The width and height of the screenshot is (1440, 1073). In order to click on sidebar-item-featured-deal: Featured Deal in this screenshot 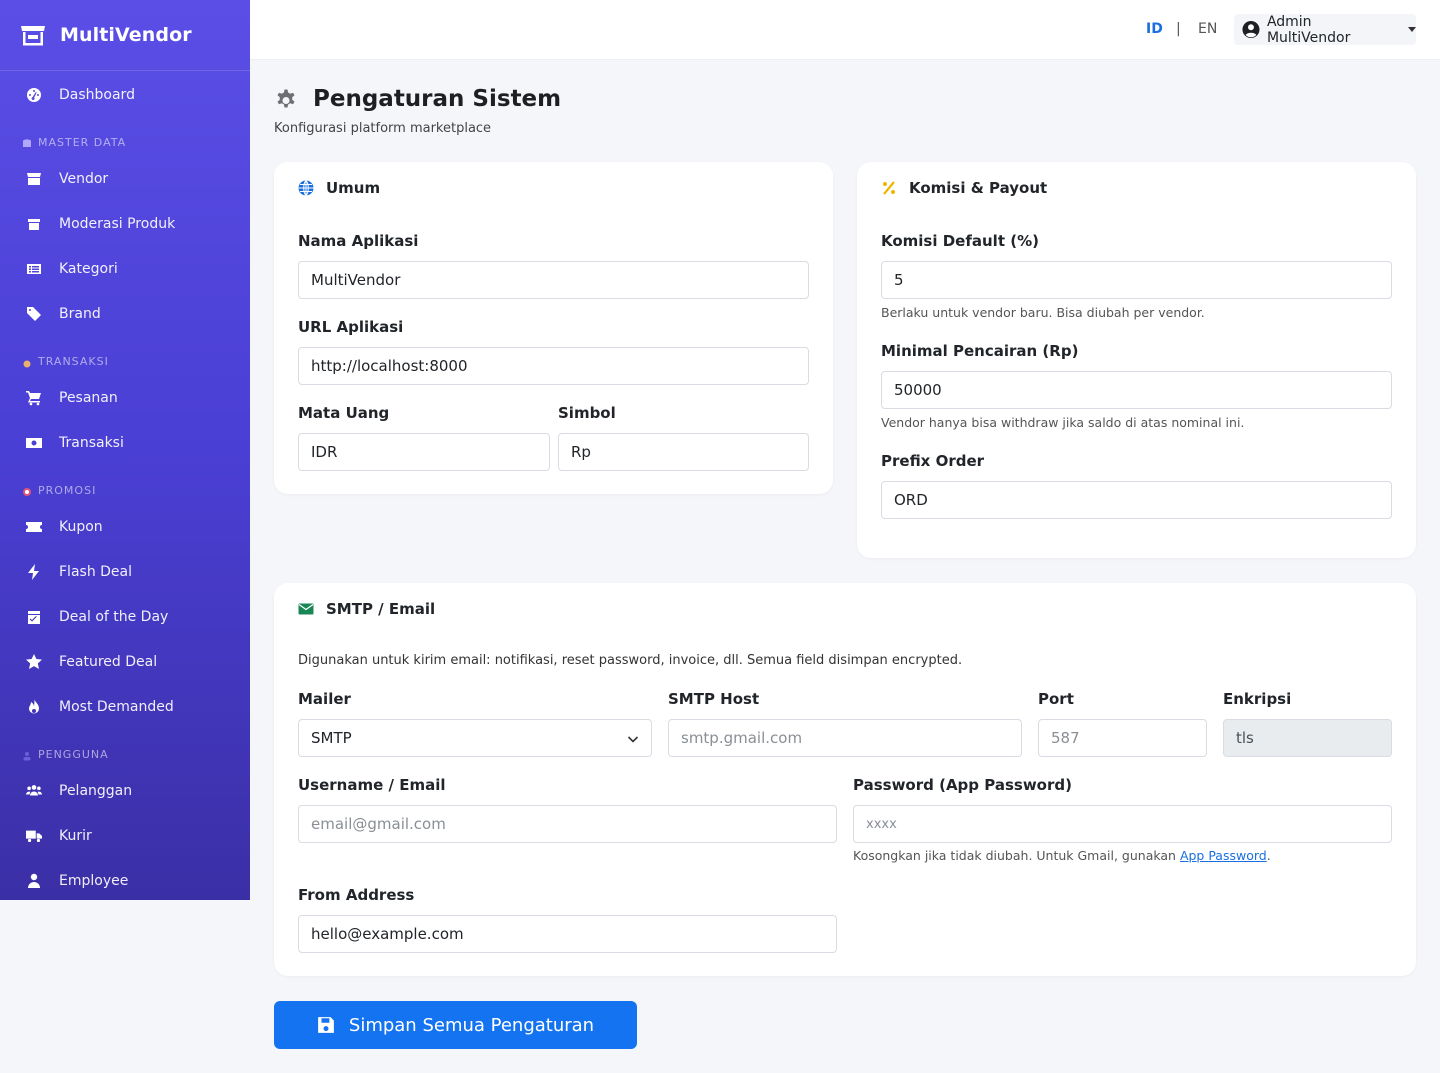, I will do `click(125, 661)`.